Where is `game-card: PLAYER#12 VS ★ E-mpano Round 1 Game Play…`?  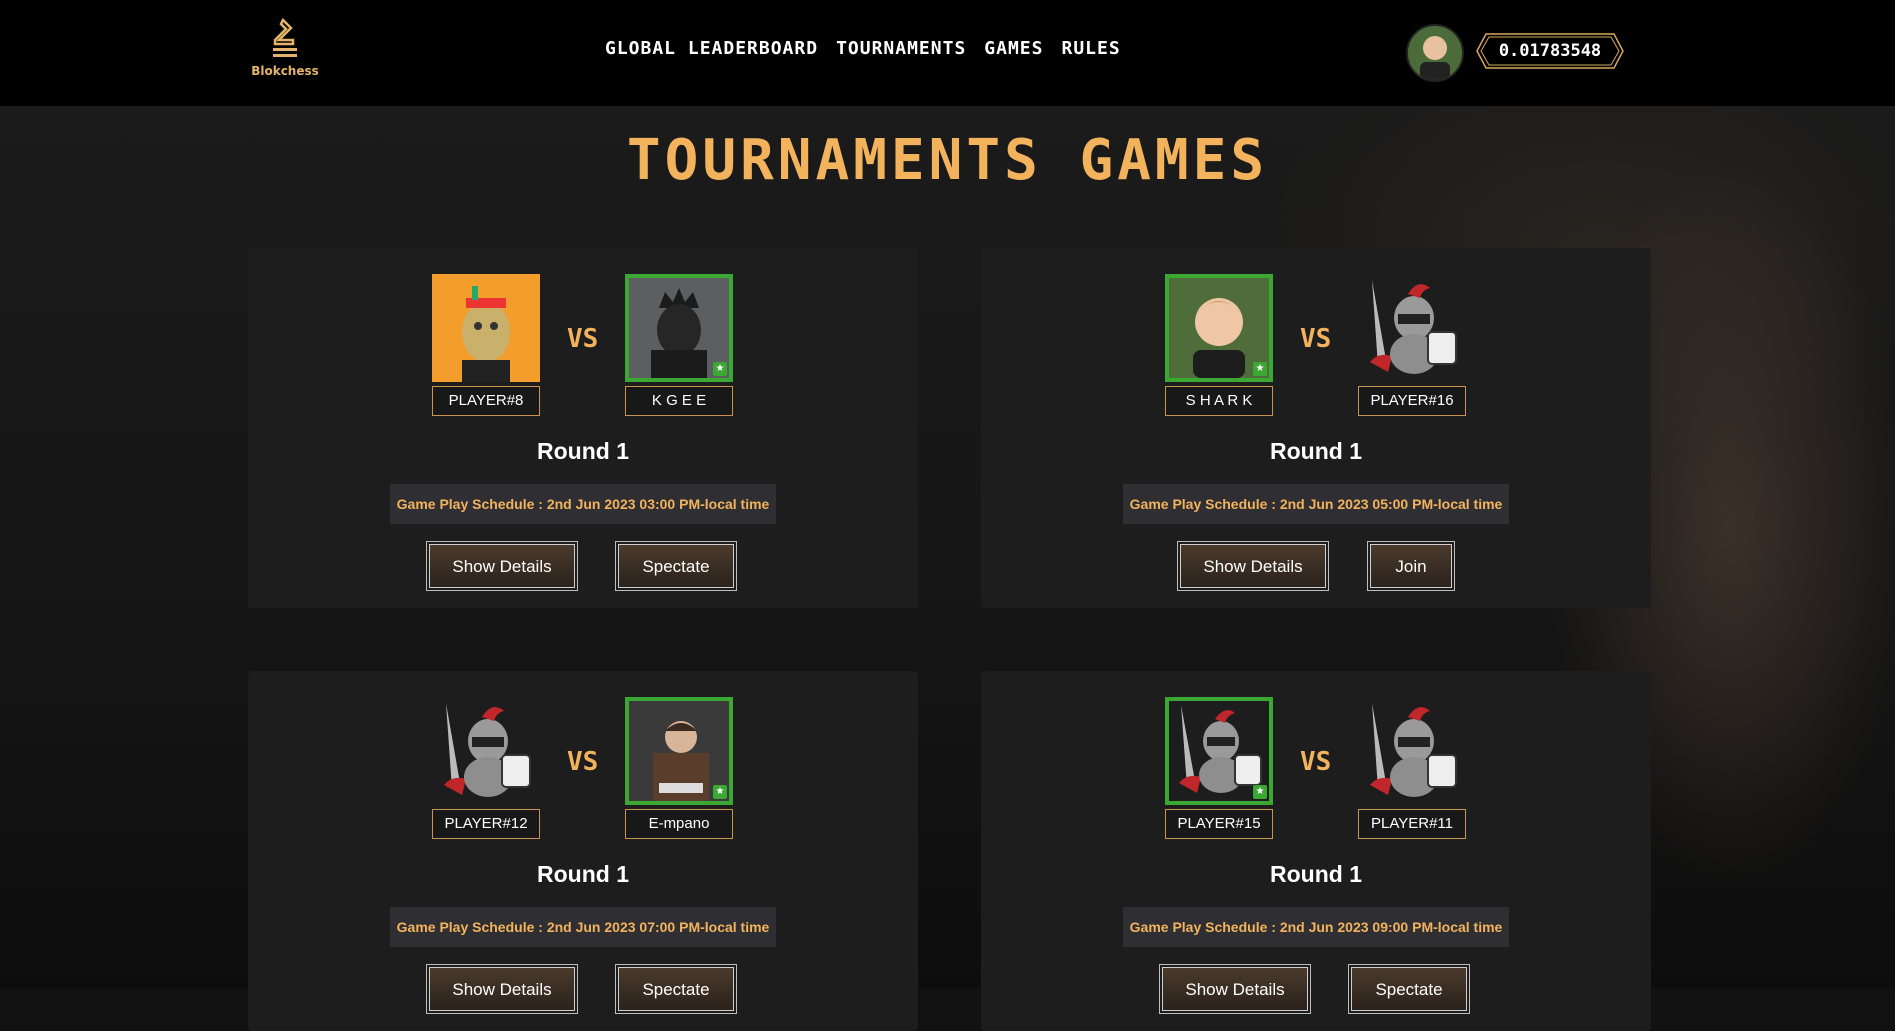 game-card: PLAYER#12 VS ★ E-mpano Round 1 Game Play… is located at coordinates (583, 851).